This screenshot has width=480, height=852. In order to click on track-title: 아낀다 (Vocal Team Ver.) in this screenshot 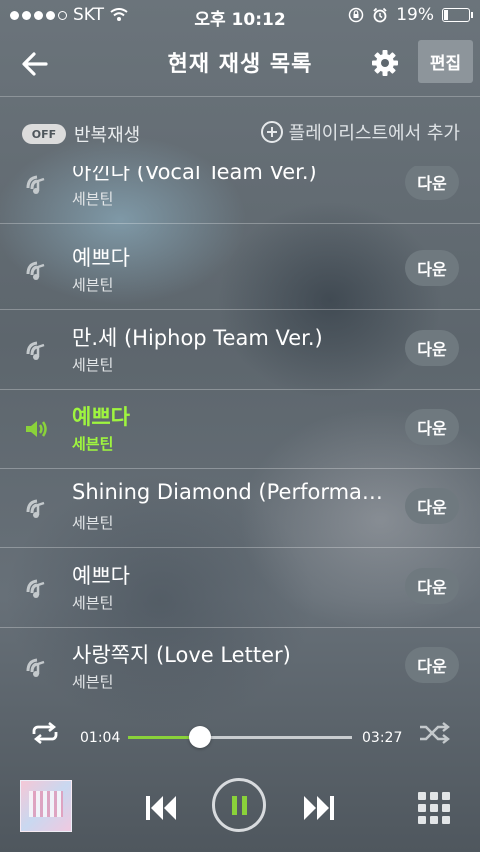, I will do `click(194, 175)`.